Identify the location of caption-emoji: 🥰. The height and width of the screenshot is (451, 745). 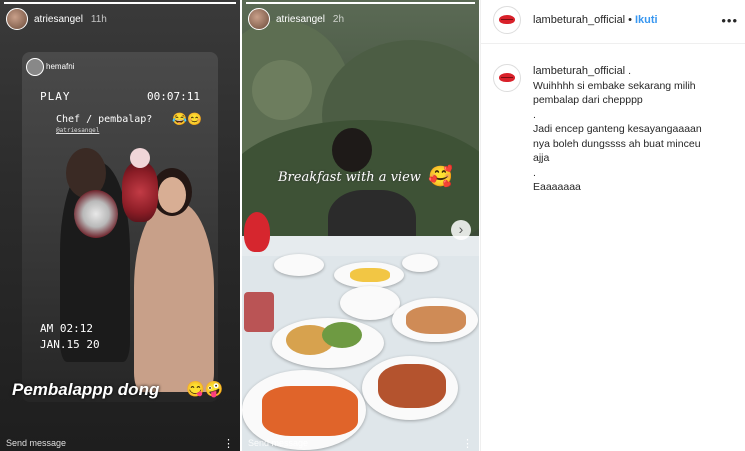
(440, 177).